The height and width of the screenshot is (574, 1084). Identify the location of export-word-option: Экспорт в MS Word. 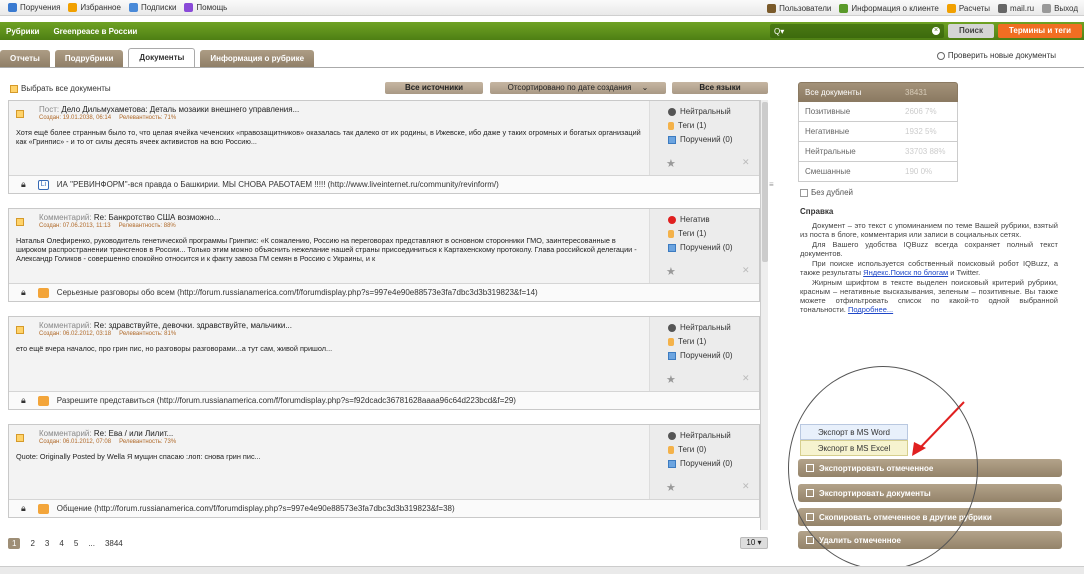
(854, 432).